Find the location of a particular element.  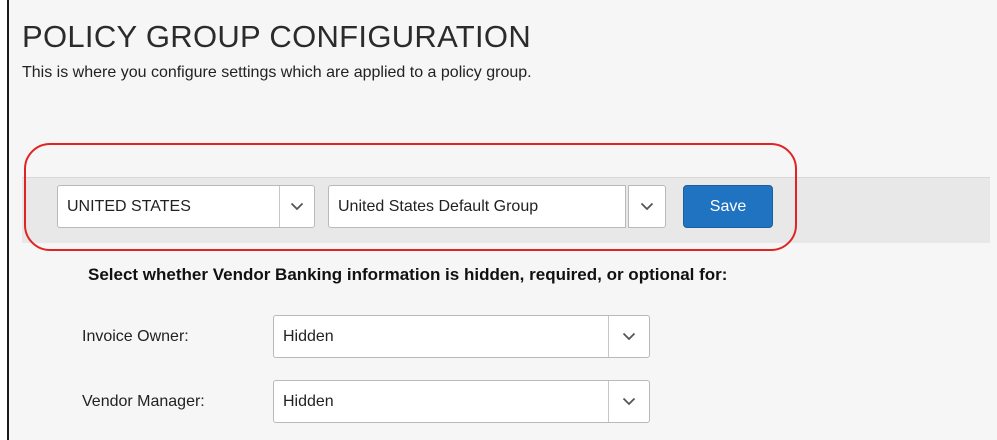

vendor-manager-select: Hidden is located at coordinates (461, 401).